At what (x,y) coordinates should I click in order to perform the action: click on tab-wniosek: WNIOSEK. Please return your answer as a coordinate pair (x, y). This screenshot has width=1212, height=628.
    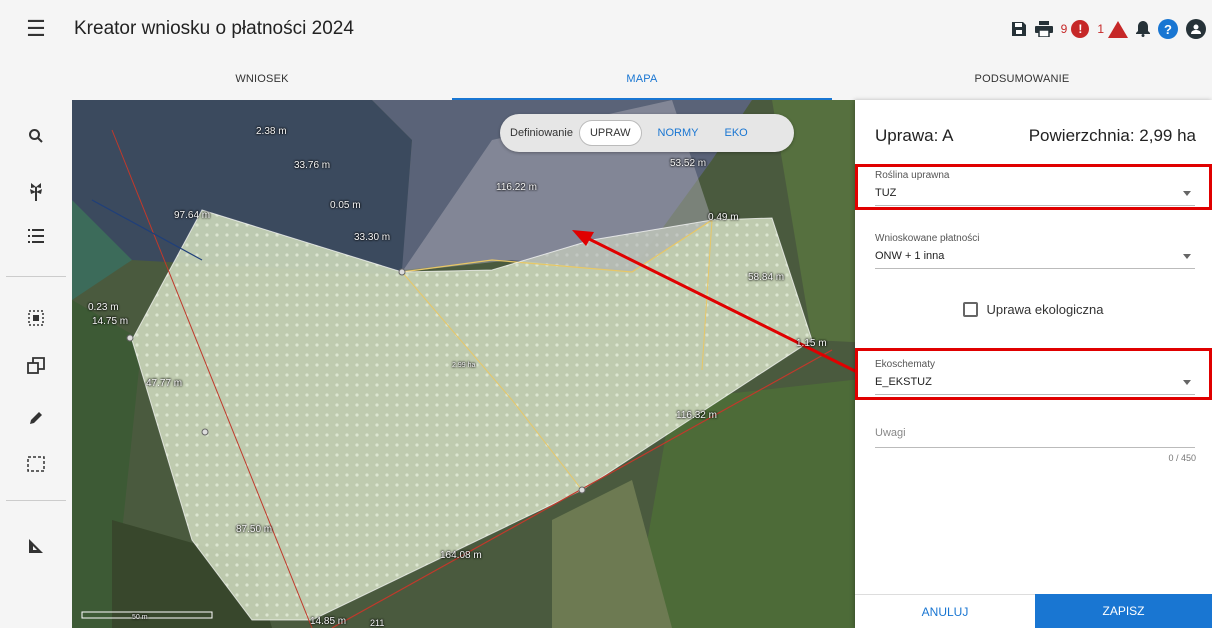
    Looking at the image, I should click on (262, 79).